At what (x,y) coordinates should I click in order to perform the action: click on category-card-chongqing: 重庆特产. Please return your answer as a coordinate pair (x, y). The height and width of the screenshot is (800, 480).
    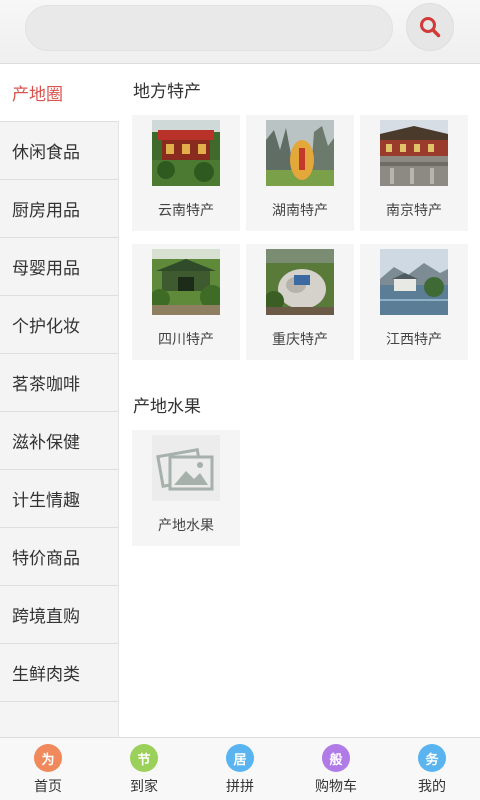
    Looking at the image, I should click on (300, 302).